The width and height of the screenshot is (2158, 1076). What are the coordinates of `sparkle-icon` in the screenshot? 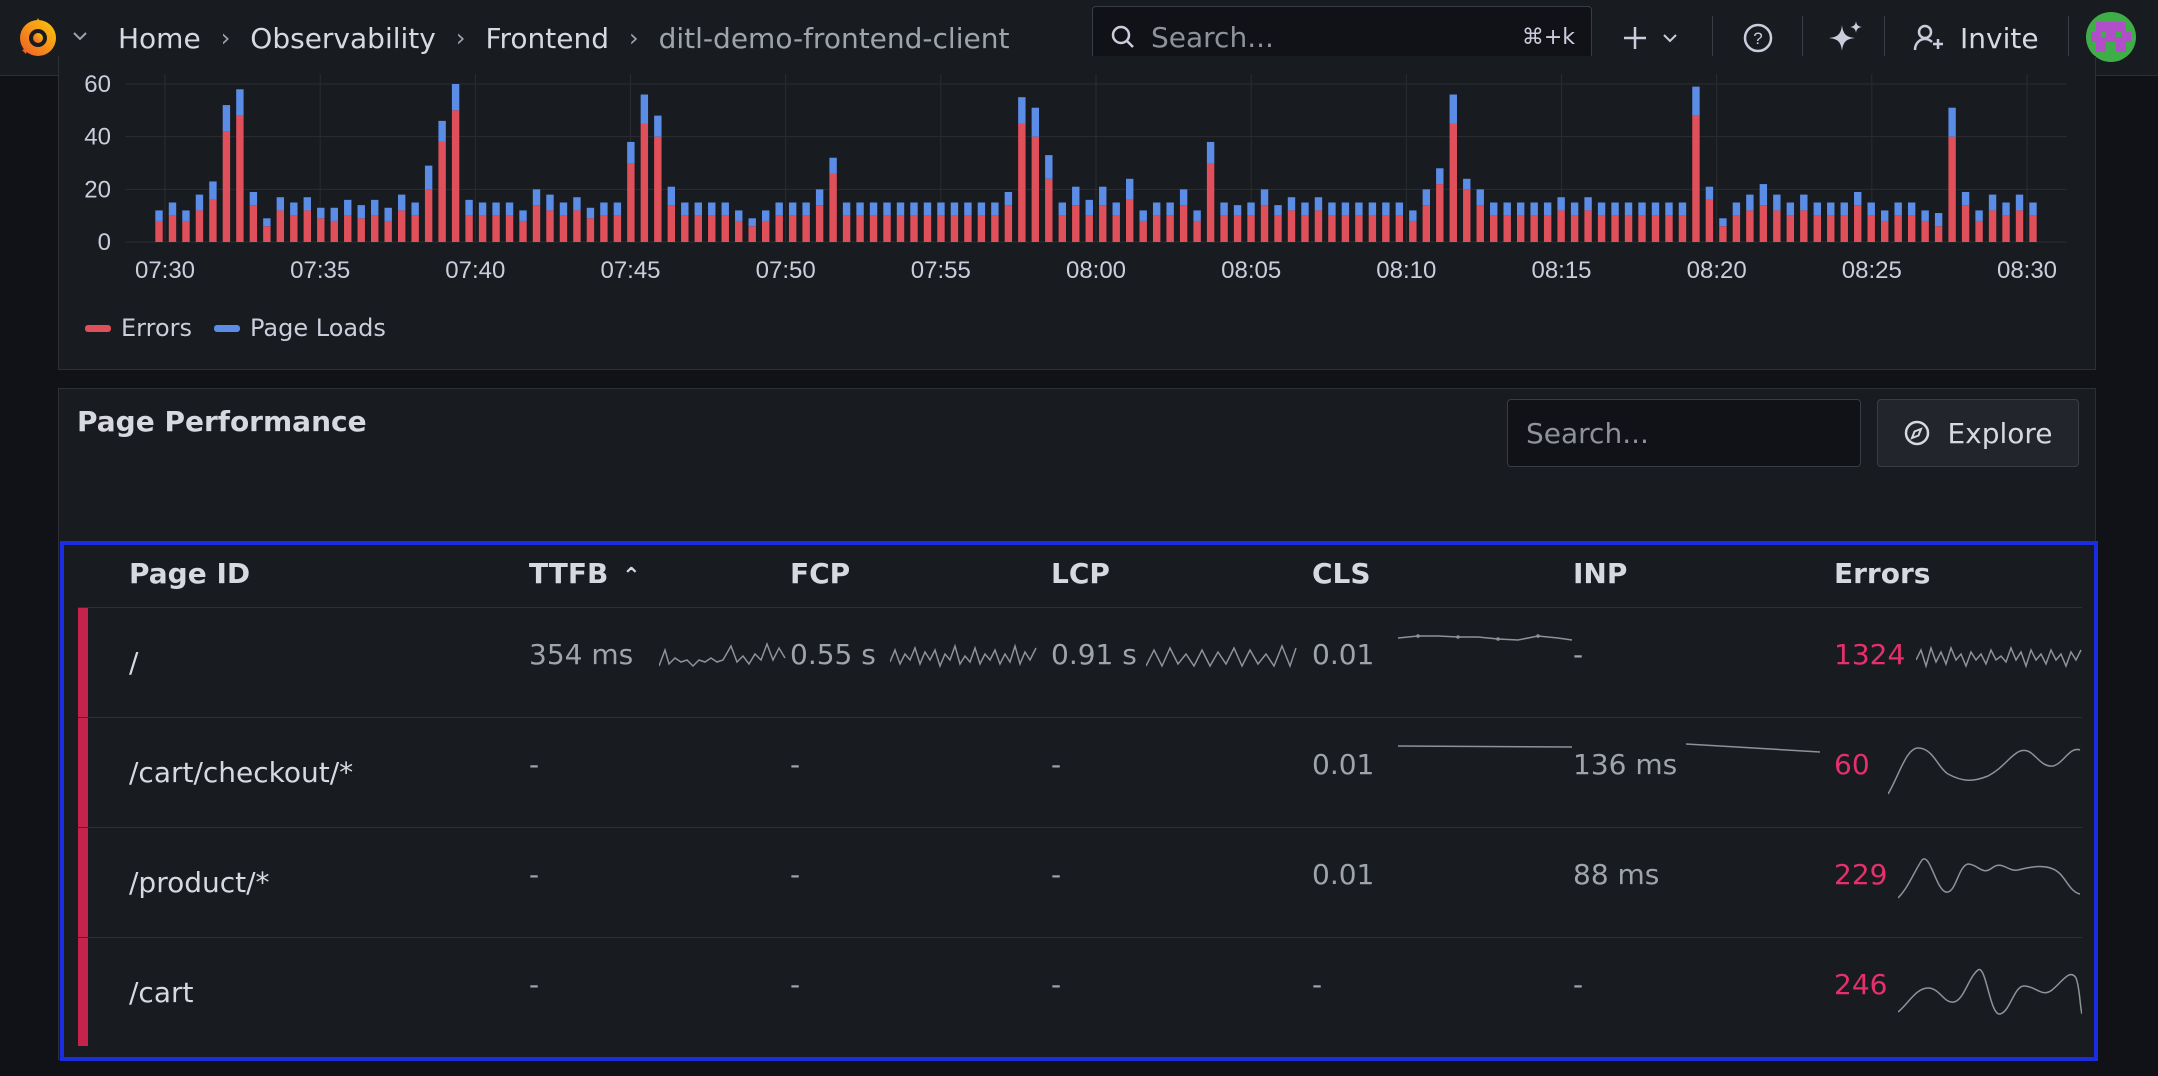 It's located at (1845, 36).